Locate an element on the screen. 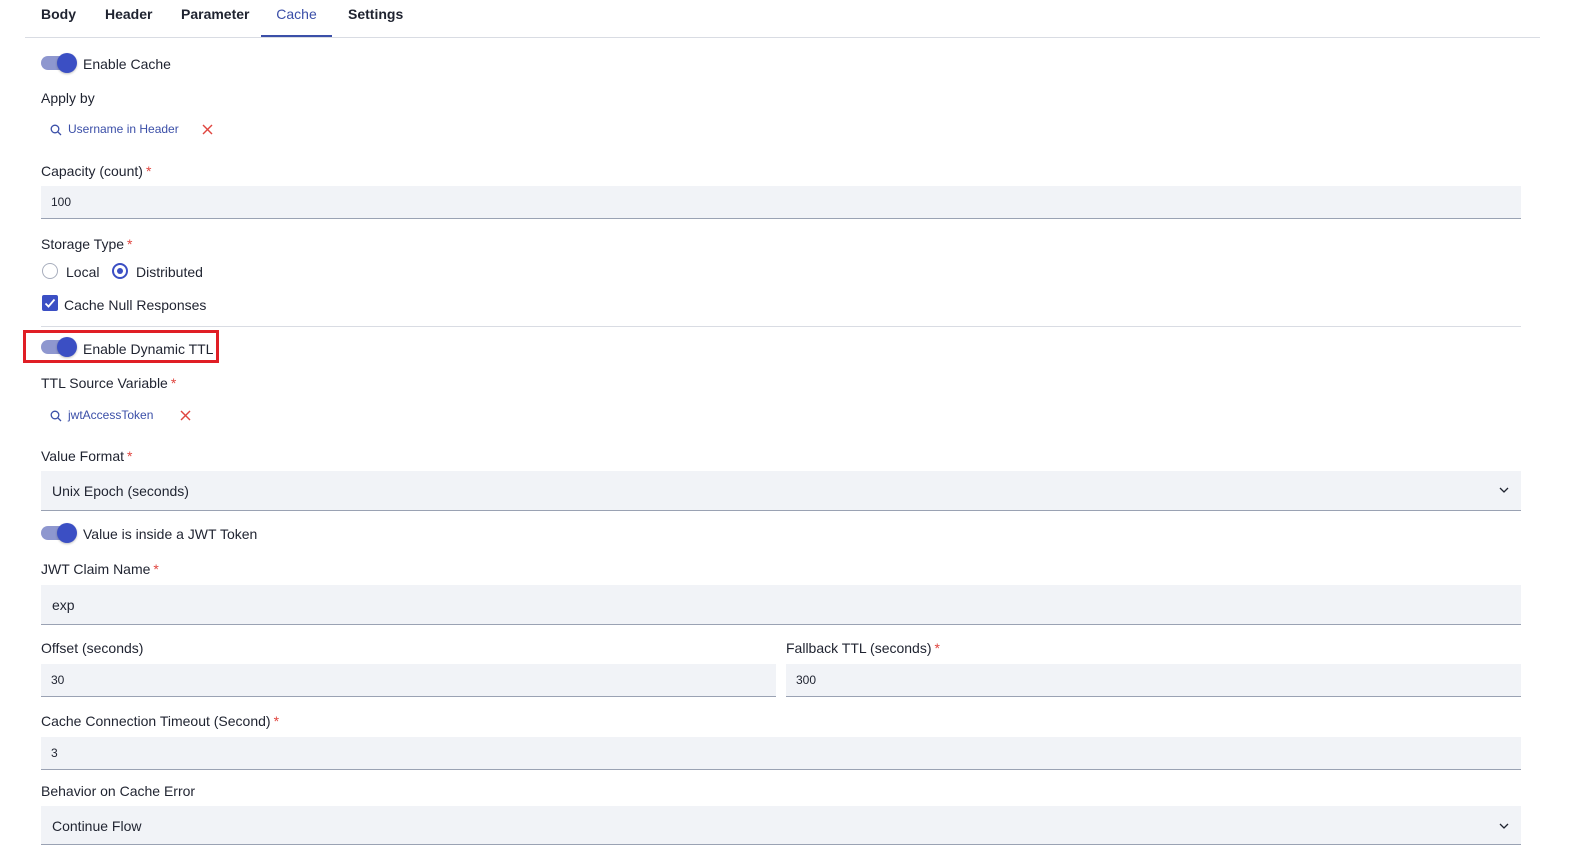  apply-by-chip: Username in Header is located at coordinates (114, 129).